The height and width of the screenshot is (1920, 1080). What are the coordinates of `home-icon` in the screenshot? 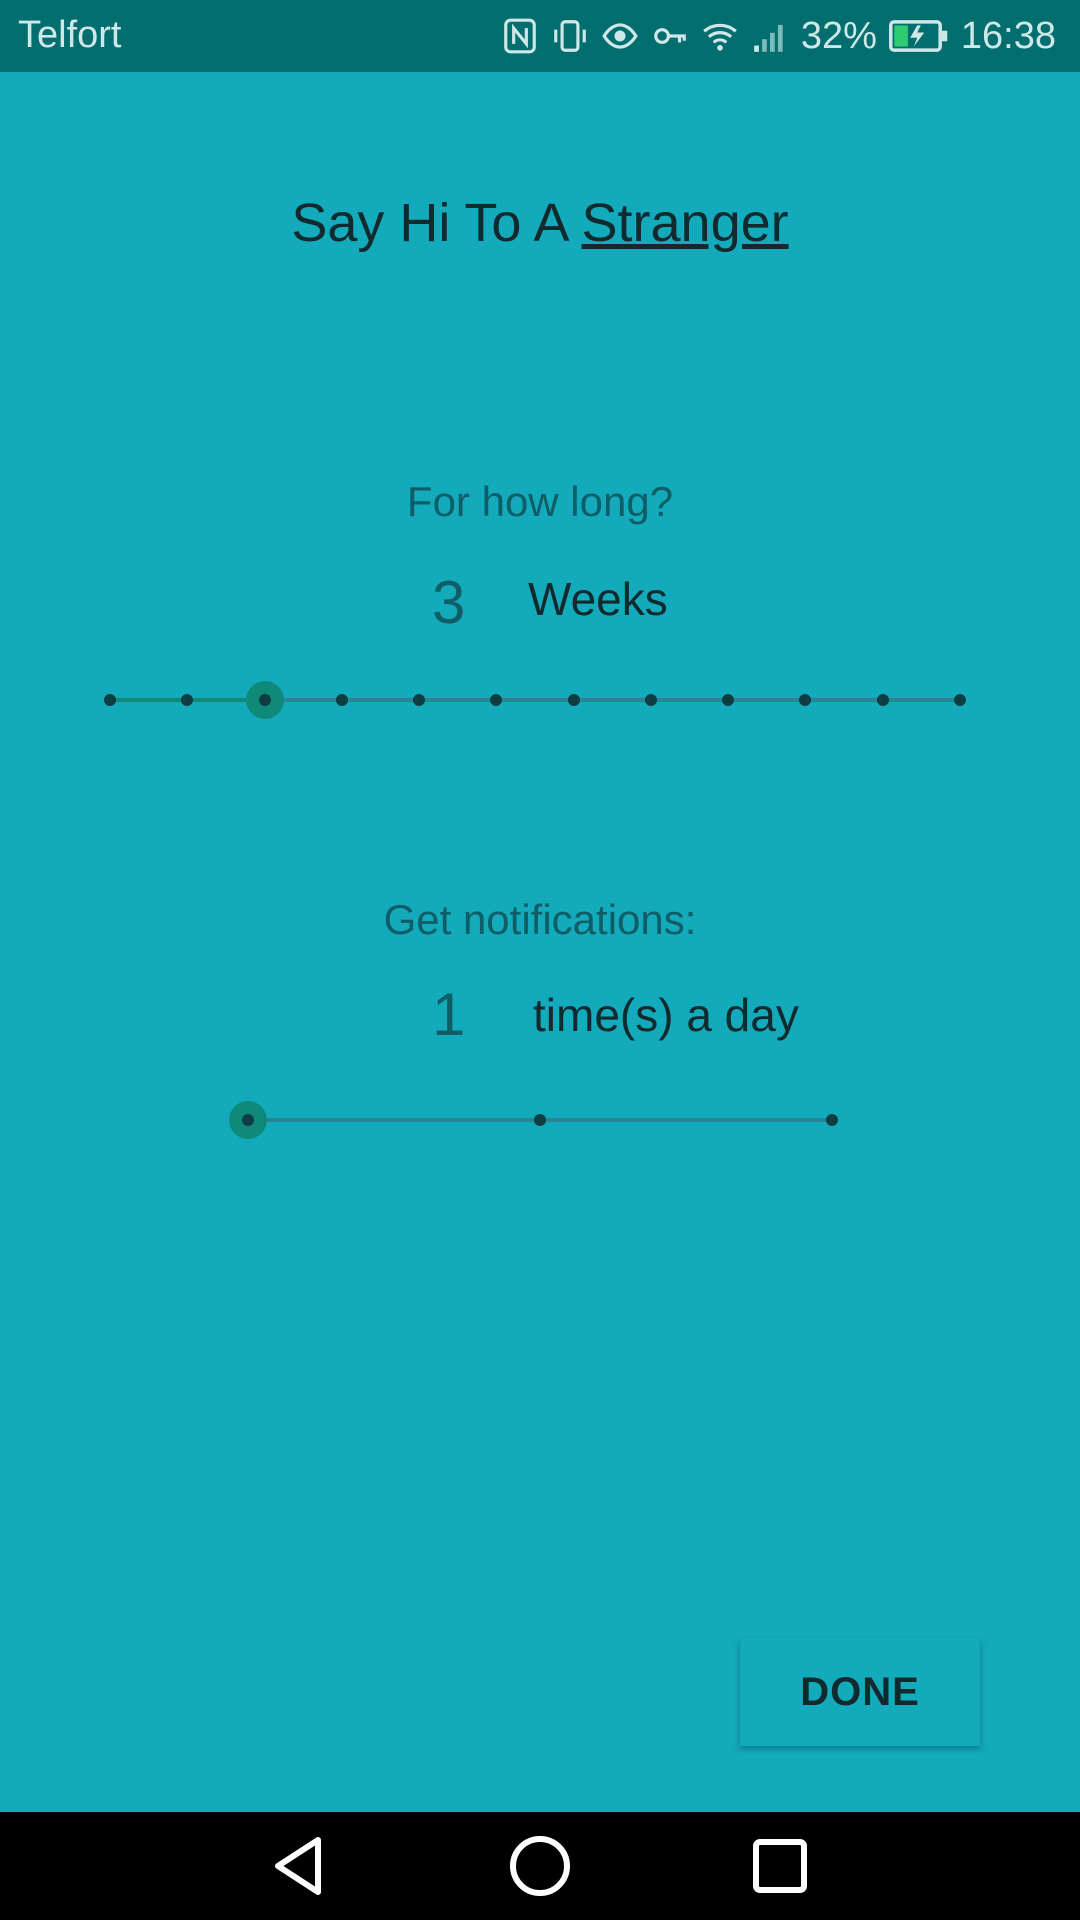 It's located at (540, 1866).